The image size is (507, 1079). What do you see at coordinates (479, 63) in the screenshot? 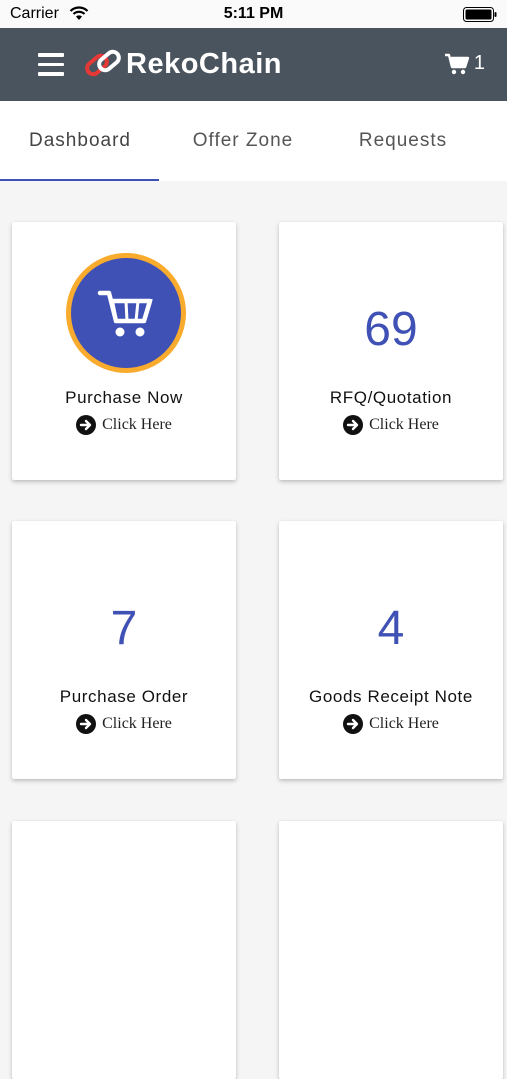
I see `cart-count: 1` at bounding box center [479, 63].